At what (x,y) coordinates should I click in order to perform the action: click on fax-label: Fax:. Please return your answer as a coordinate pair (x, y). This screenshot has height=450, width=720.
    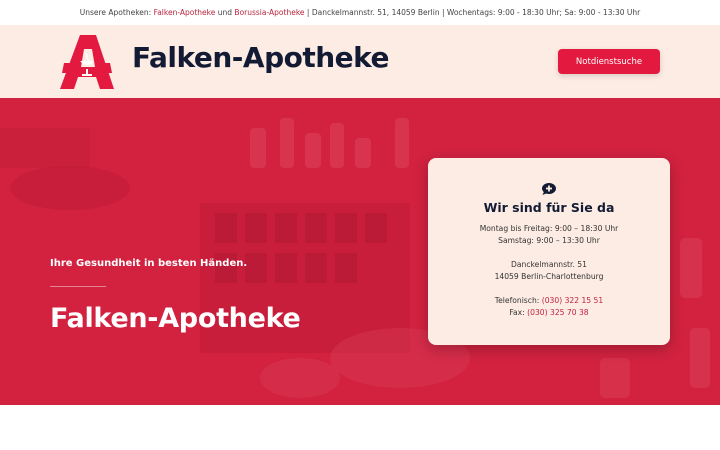
    Looking at the image, I should click on (517, 312).